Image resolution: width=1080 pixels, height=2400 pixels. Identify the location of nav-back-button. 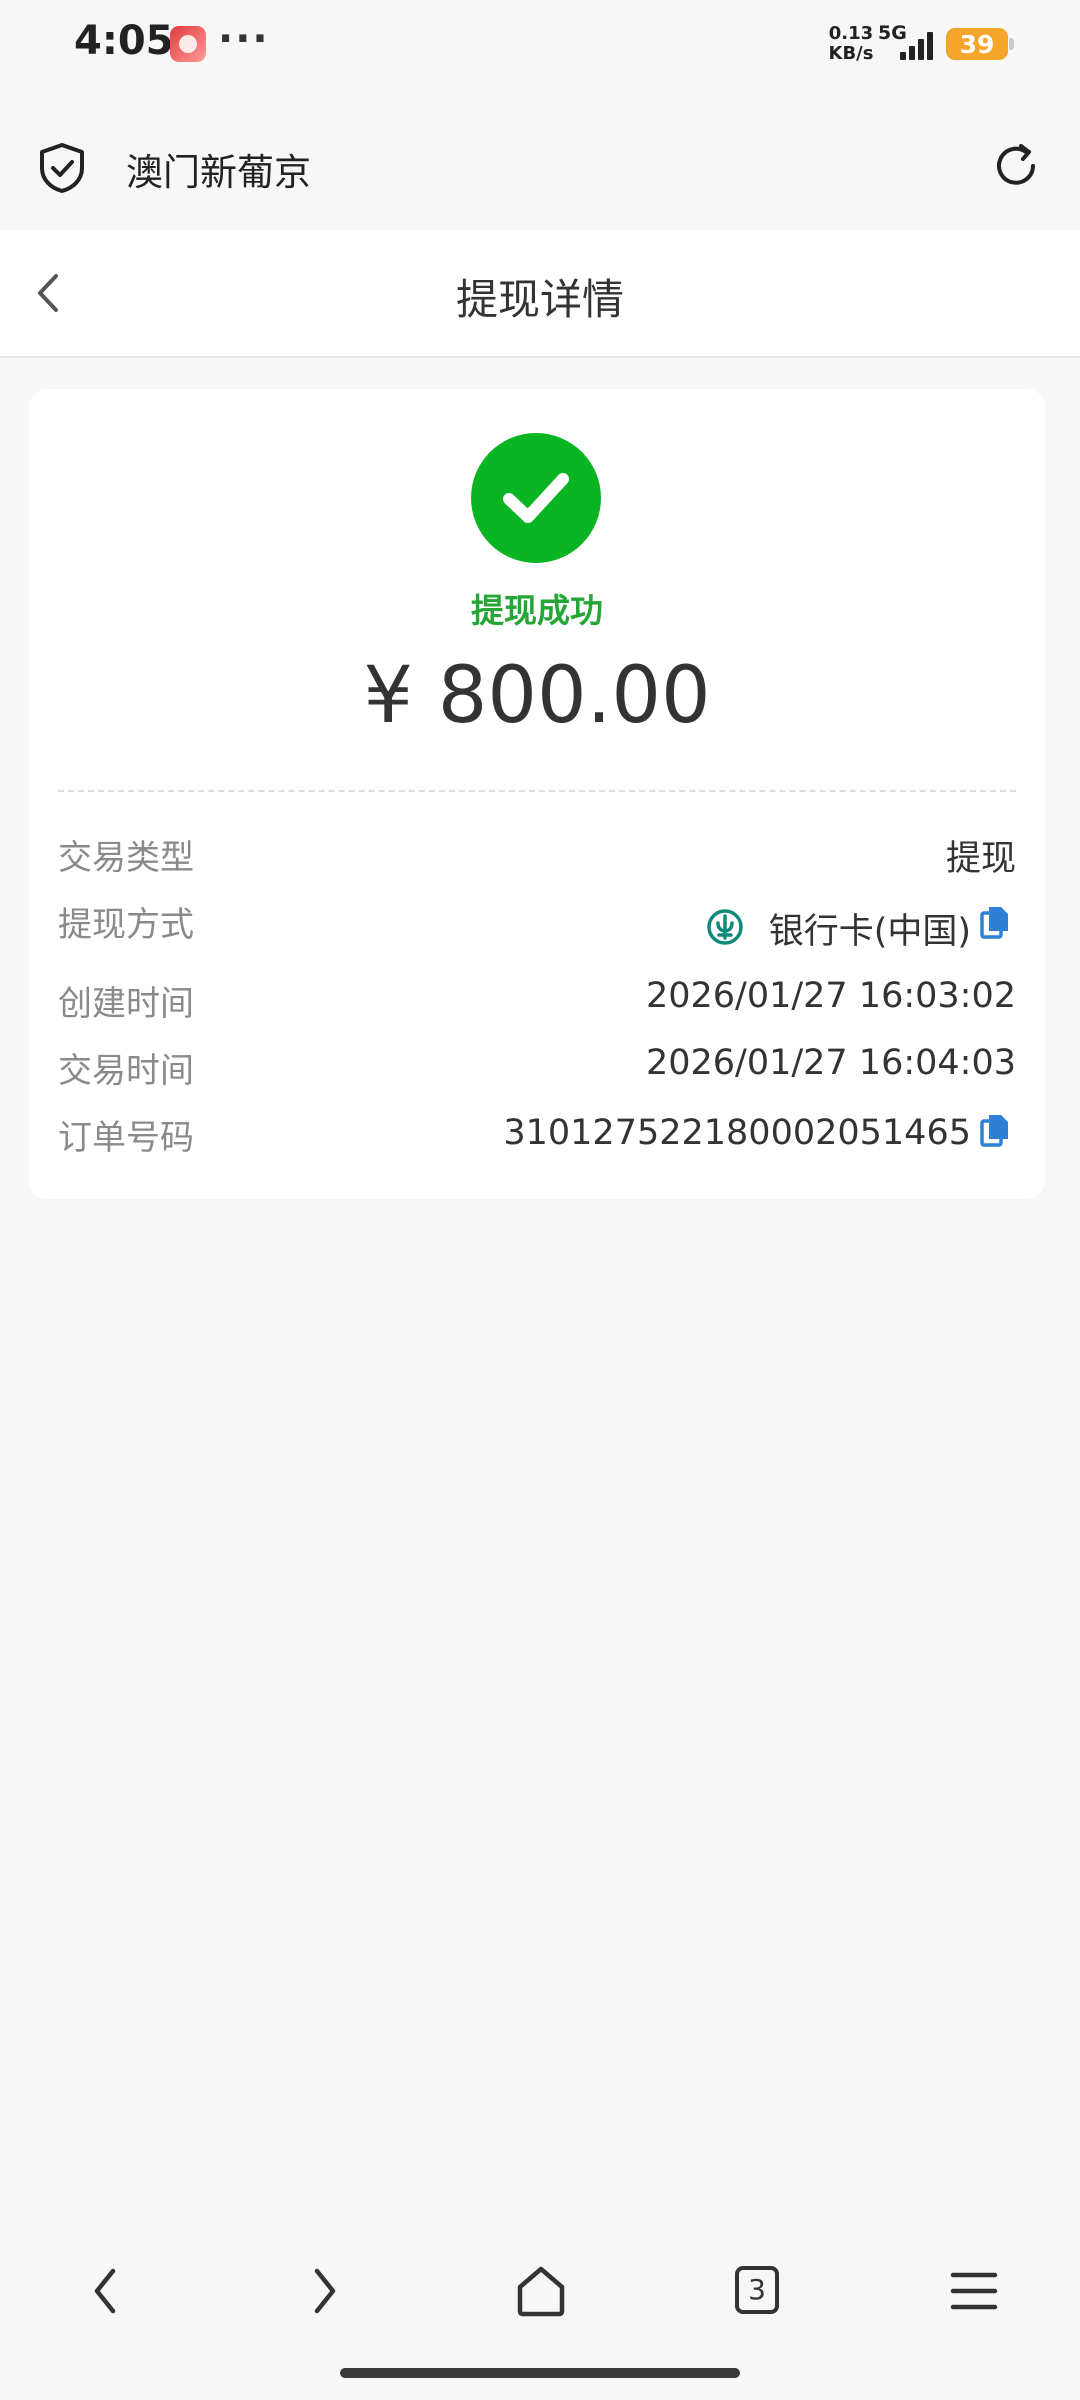
(107, 2291).